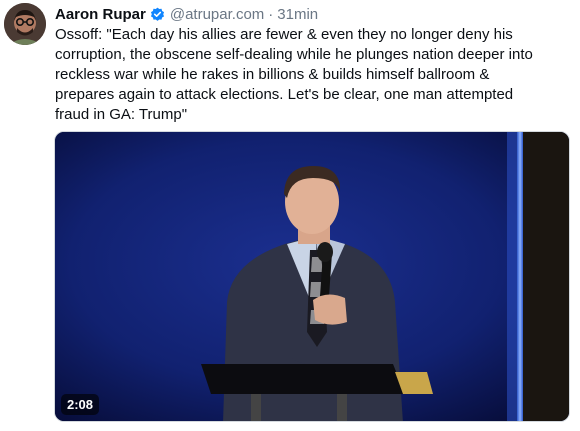 This screenshot has width=580, height=431. Describe the element at coordinates (297, 14) in the screenshot. I see `post-timestamp: 31min` at that location.